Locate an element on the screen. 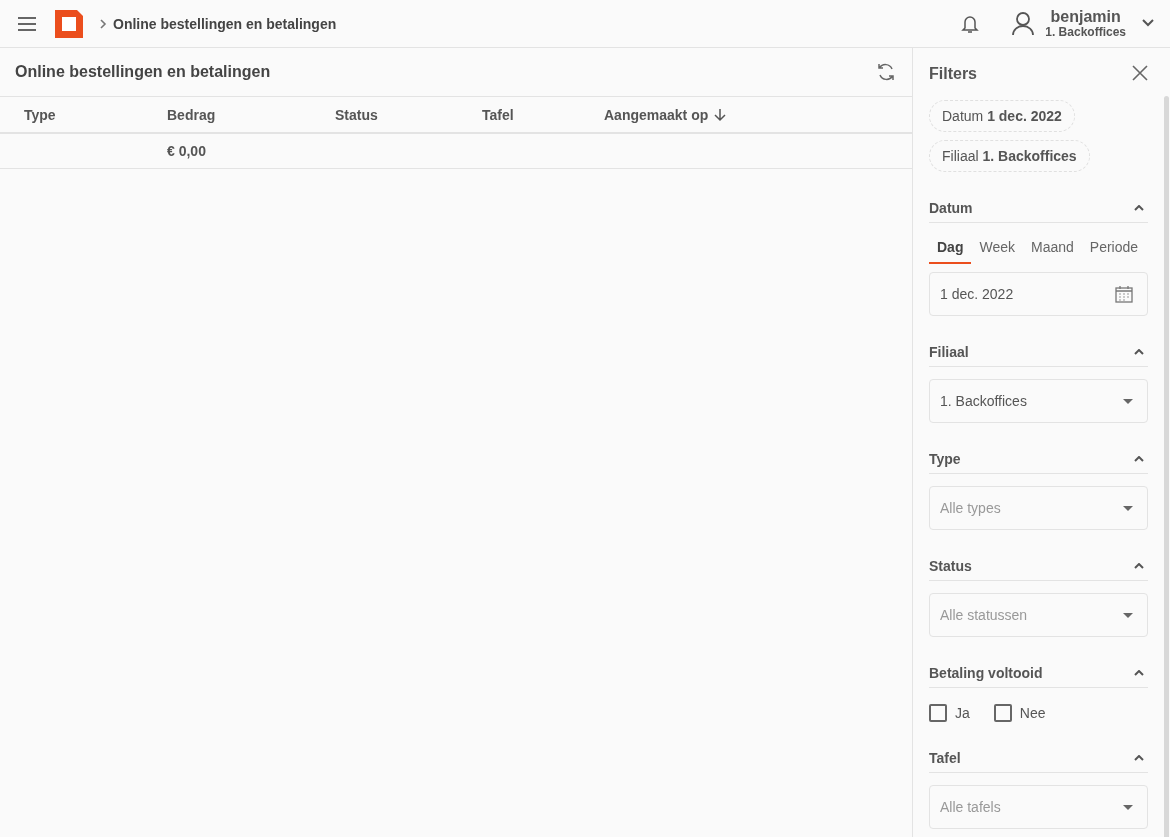  section-title: Tafel is located at coordinates (945, 758).